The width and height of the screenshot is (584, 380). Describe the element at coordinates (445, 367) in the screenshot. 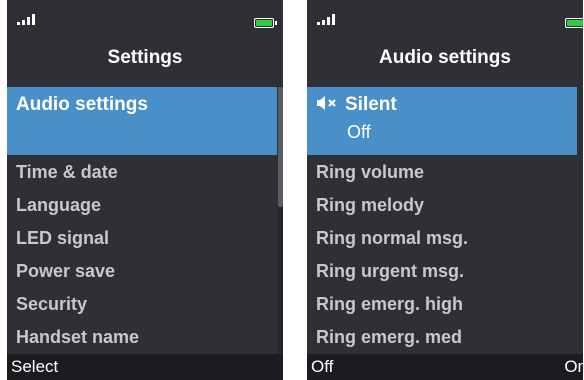

I see `softkey-bar: Off On` at that location.